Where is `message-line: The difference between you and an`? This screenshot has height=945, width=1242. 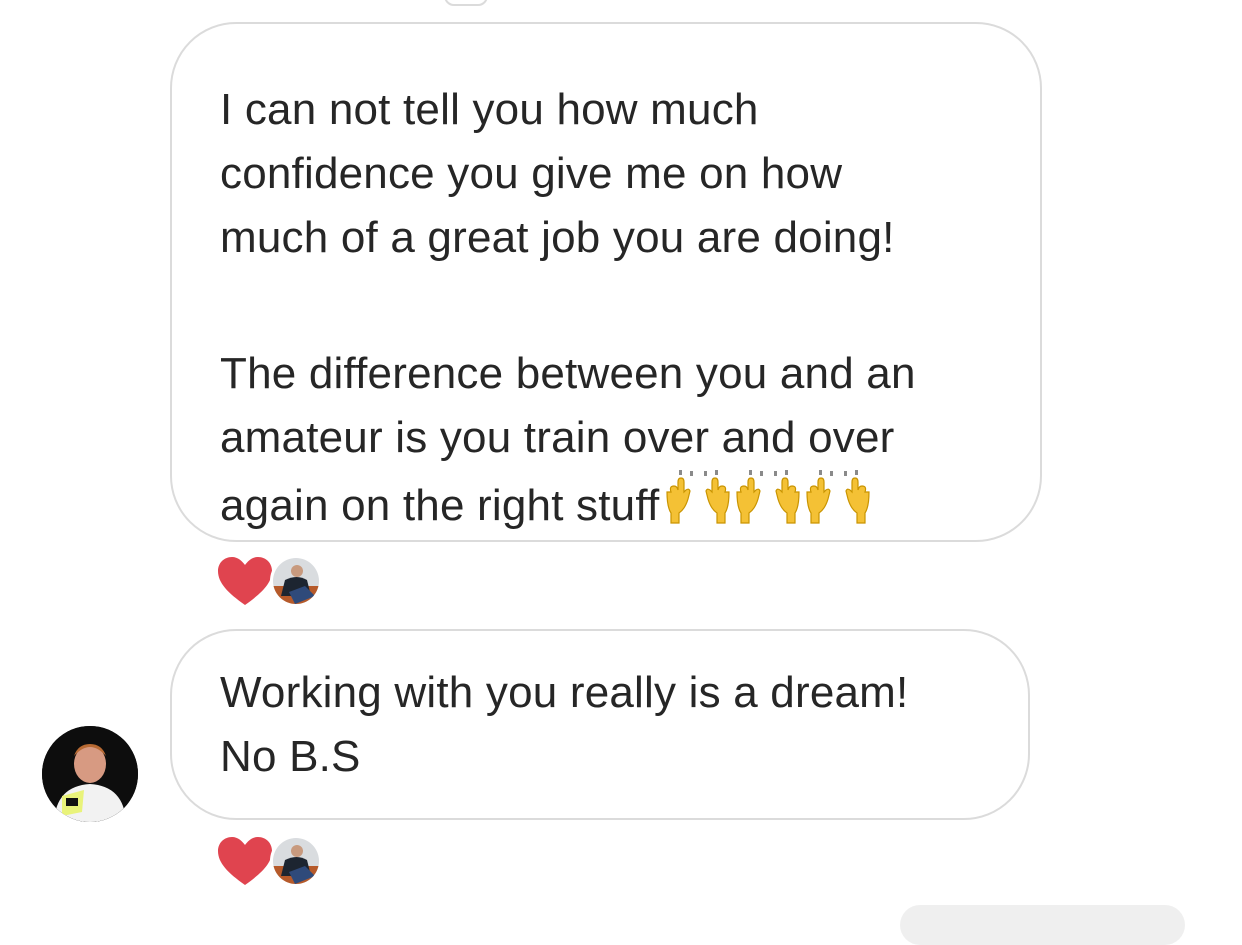
message-line: The difference between you and an is located at coordinates (568, 373).